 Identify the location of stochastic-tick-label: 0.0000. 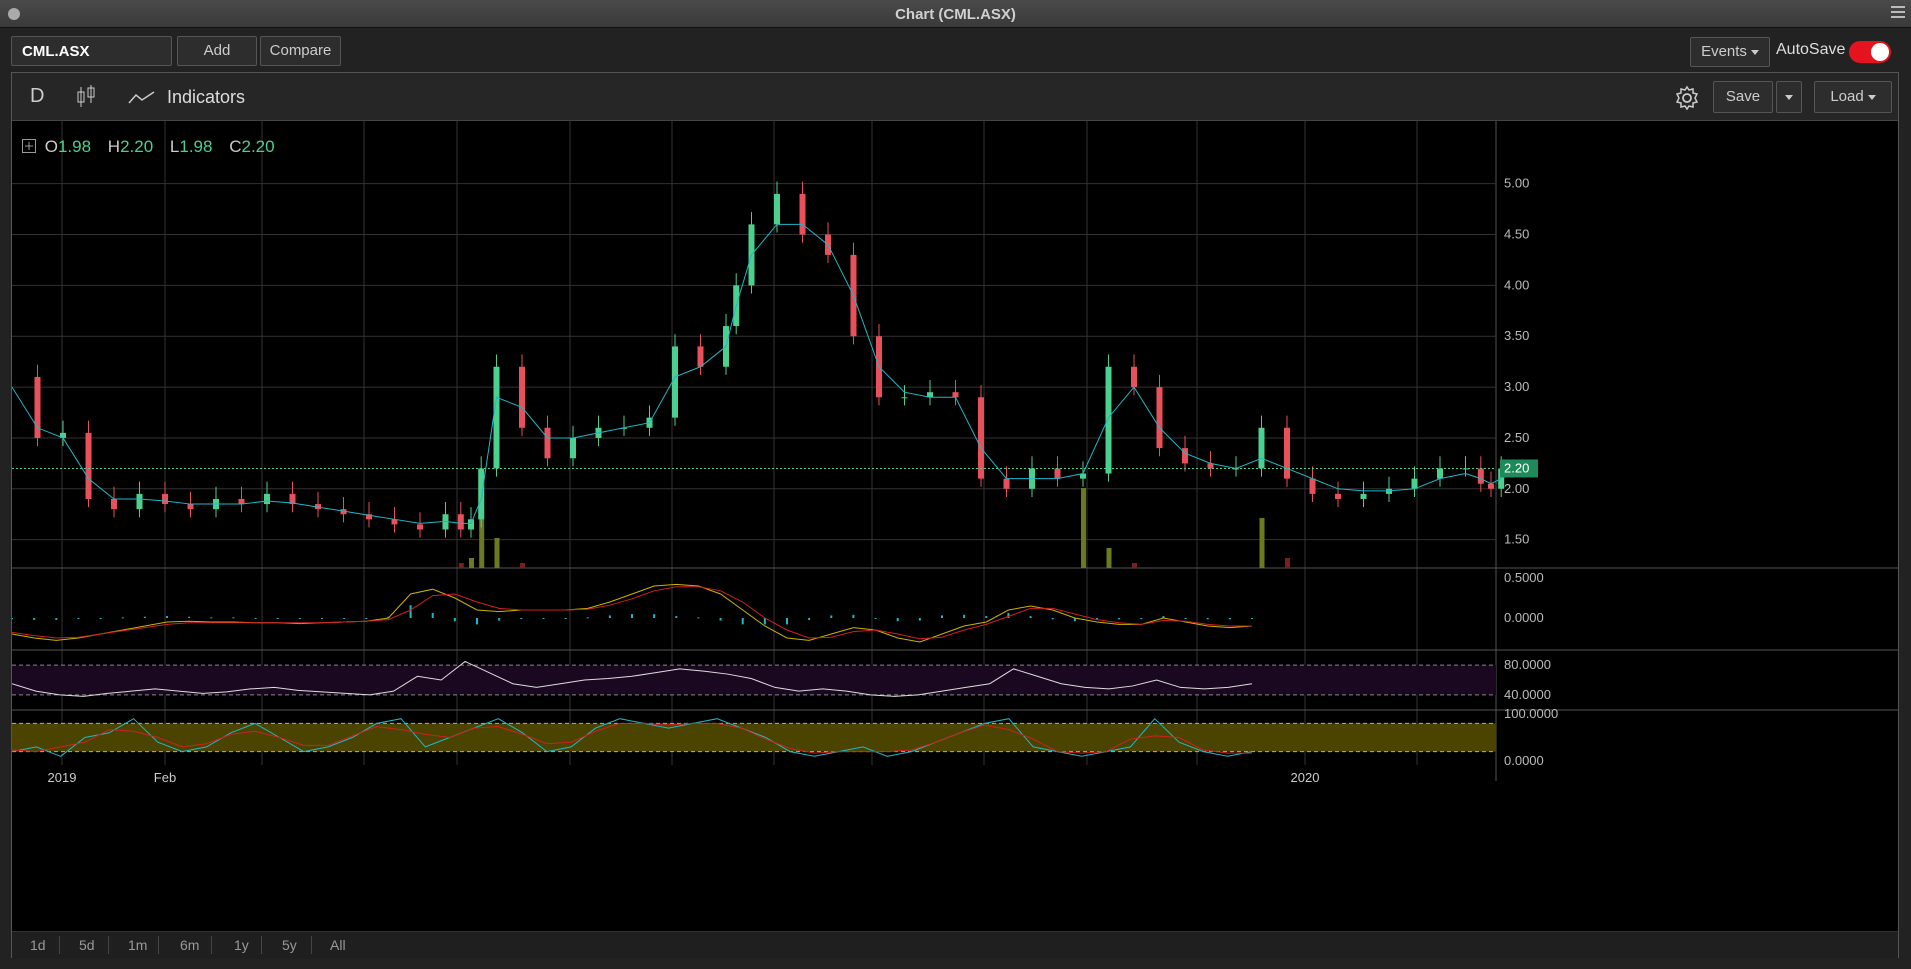
(1524, 760).